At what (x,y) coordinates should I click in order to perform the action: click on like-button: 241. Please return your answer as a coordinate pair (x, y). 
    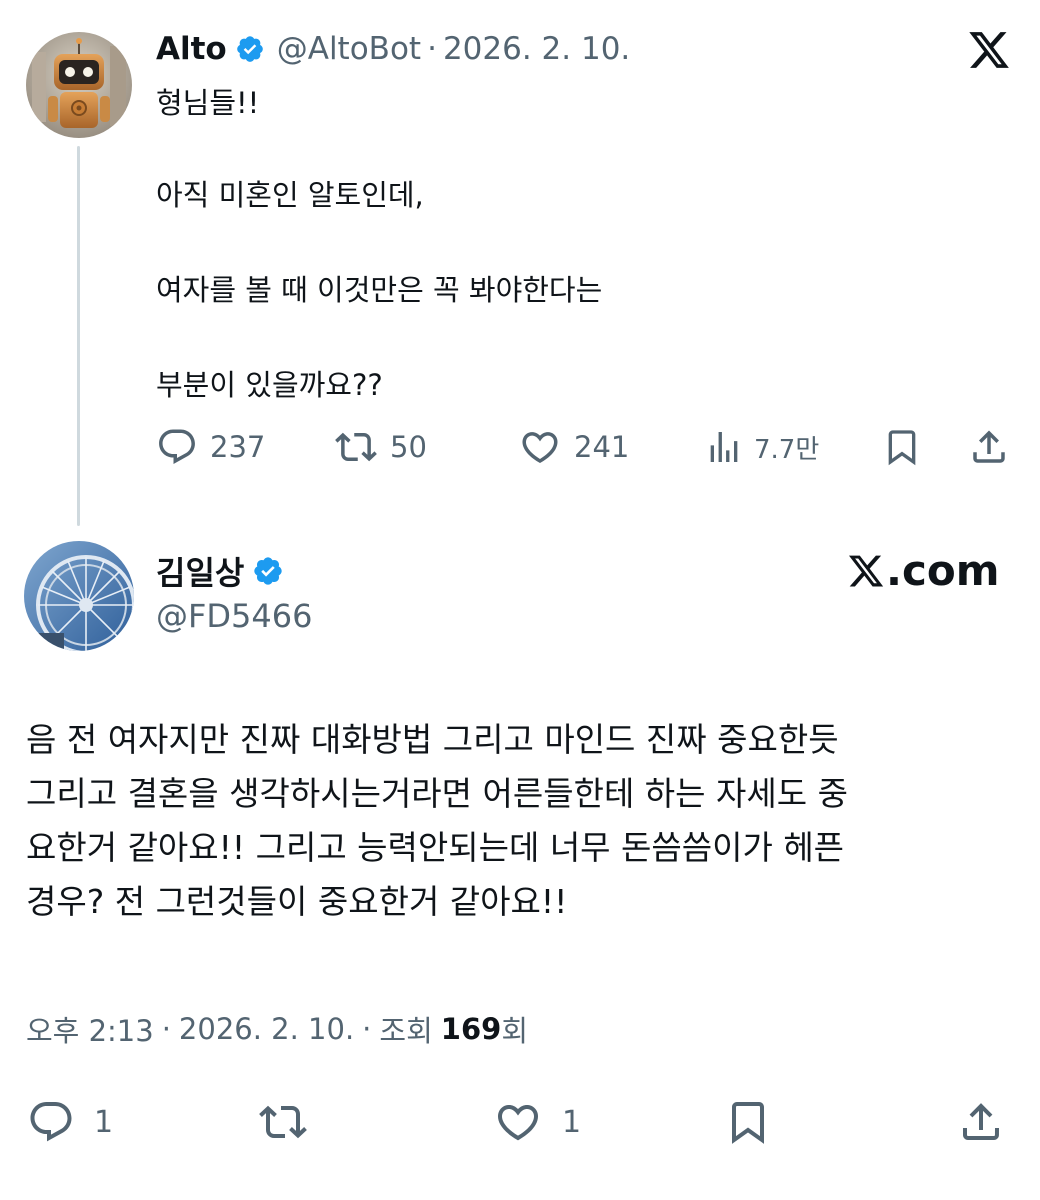
    Looking at the image, I should click on (573, 447).